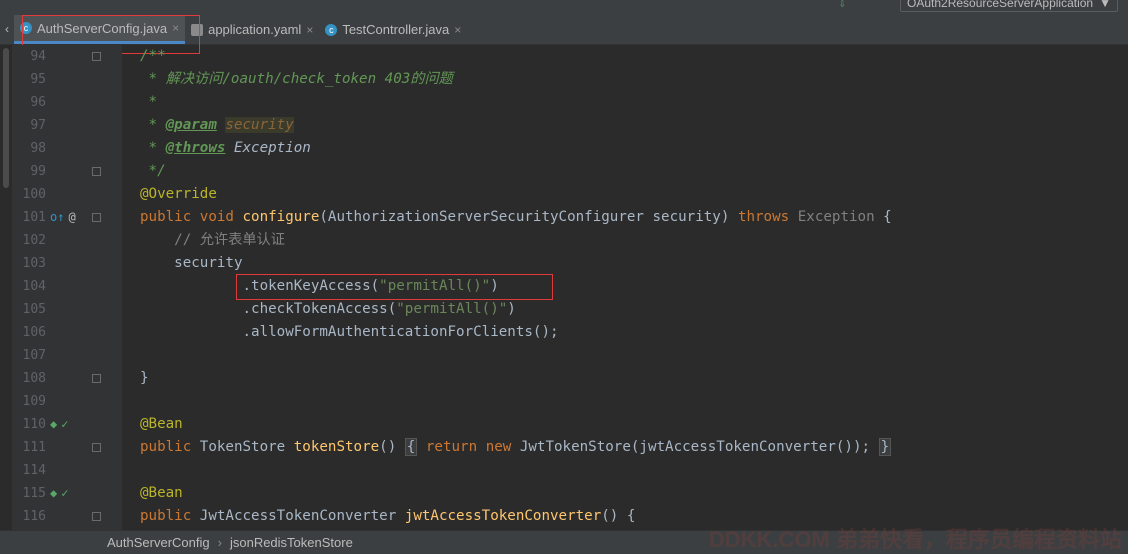 Image resolution: width=1128 pixels, height=554 pixels. Describe the element at coordinates (564, 493) in the screenshot. I see `code-line: 115 ◆ ✓ @Bean` at that location.